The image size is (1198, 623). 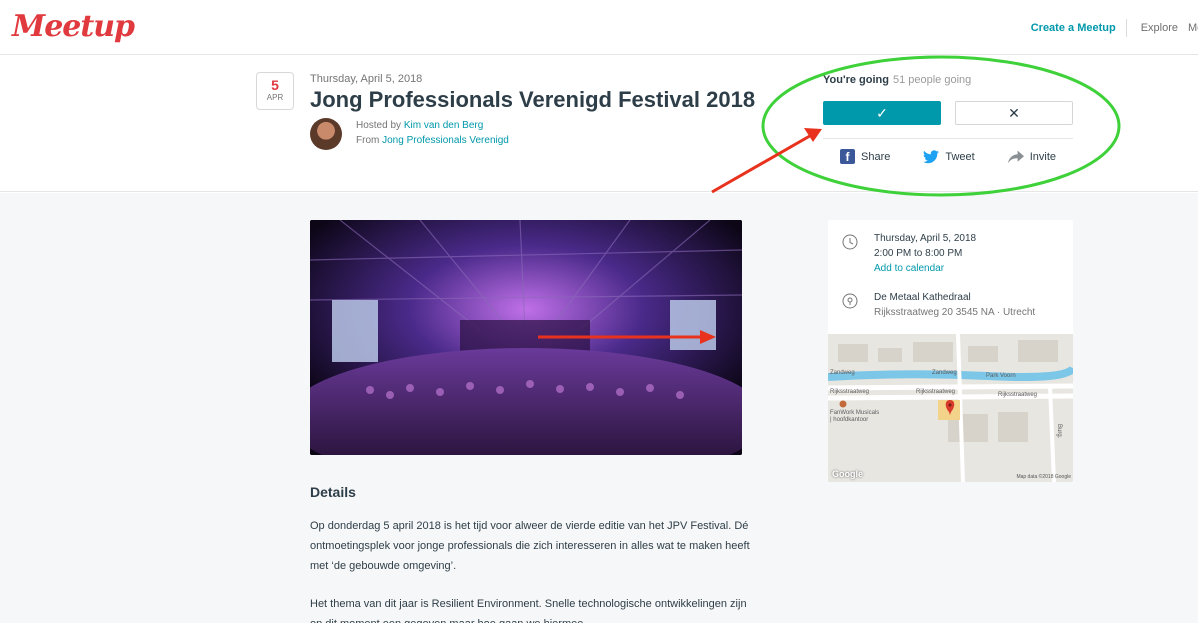 I want to click on venue-name: De Metaal Kathedraal, so click(x=971, y=297).